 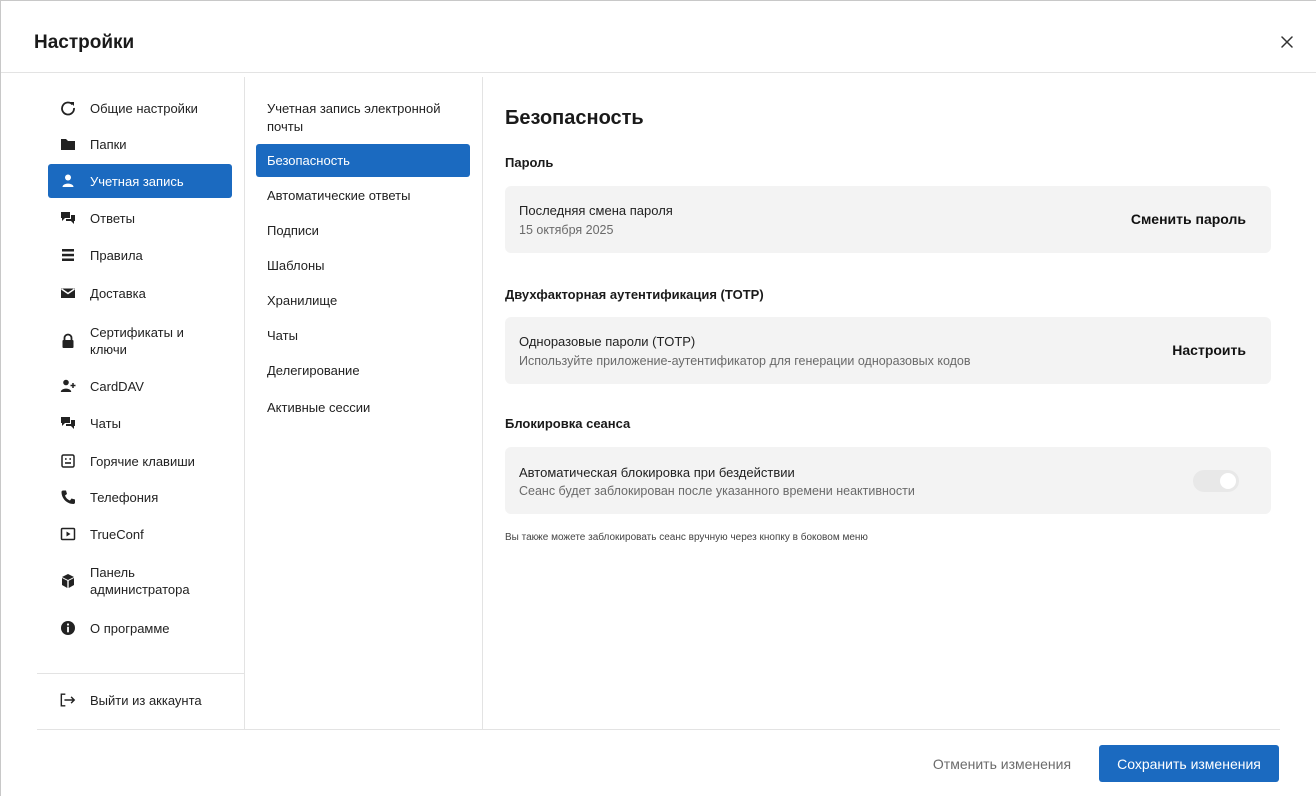 I want to click on chats-icon, so click(x=68, y=423).